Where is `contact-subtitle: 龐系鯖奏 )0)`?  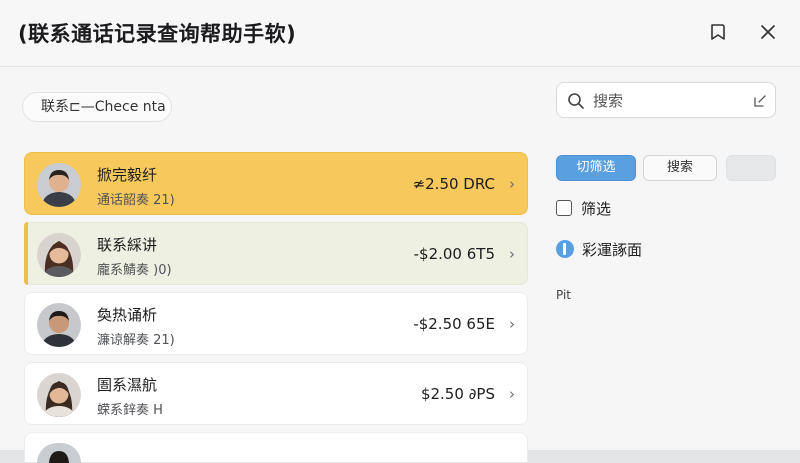 contact-subtitle: 龐系鯖奏 )0) is located at coordinates (134, 270).